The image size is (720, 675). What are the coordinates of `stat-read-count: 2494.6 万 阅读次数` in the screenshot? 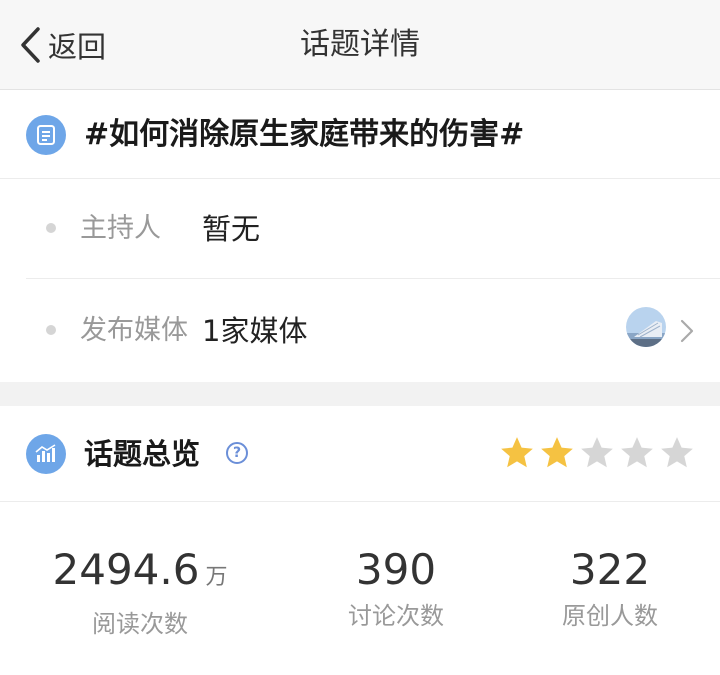 It's located at (140, 592).